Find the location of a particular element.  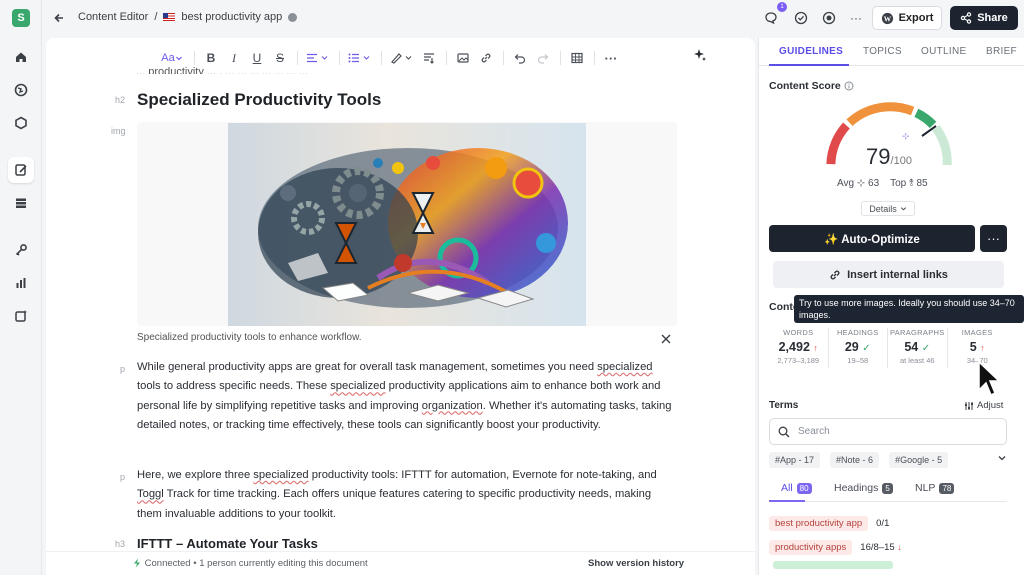

details-label: Details is located at coordinates (883, 208).